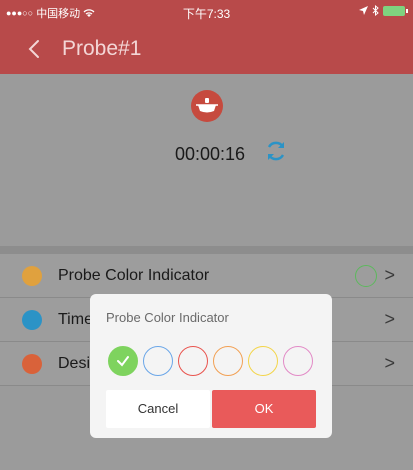 This screenshot has width=413, height=470. Describe the element at coordinates (158, 409) in the screenshot. I see `cancel-button: Cancel` at that location.